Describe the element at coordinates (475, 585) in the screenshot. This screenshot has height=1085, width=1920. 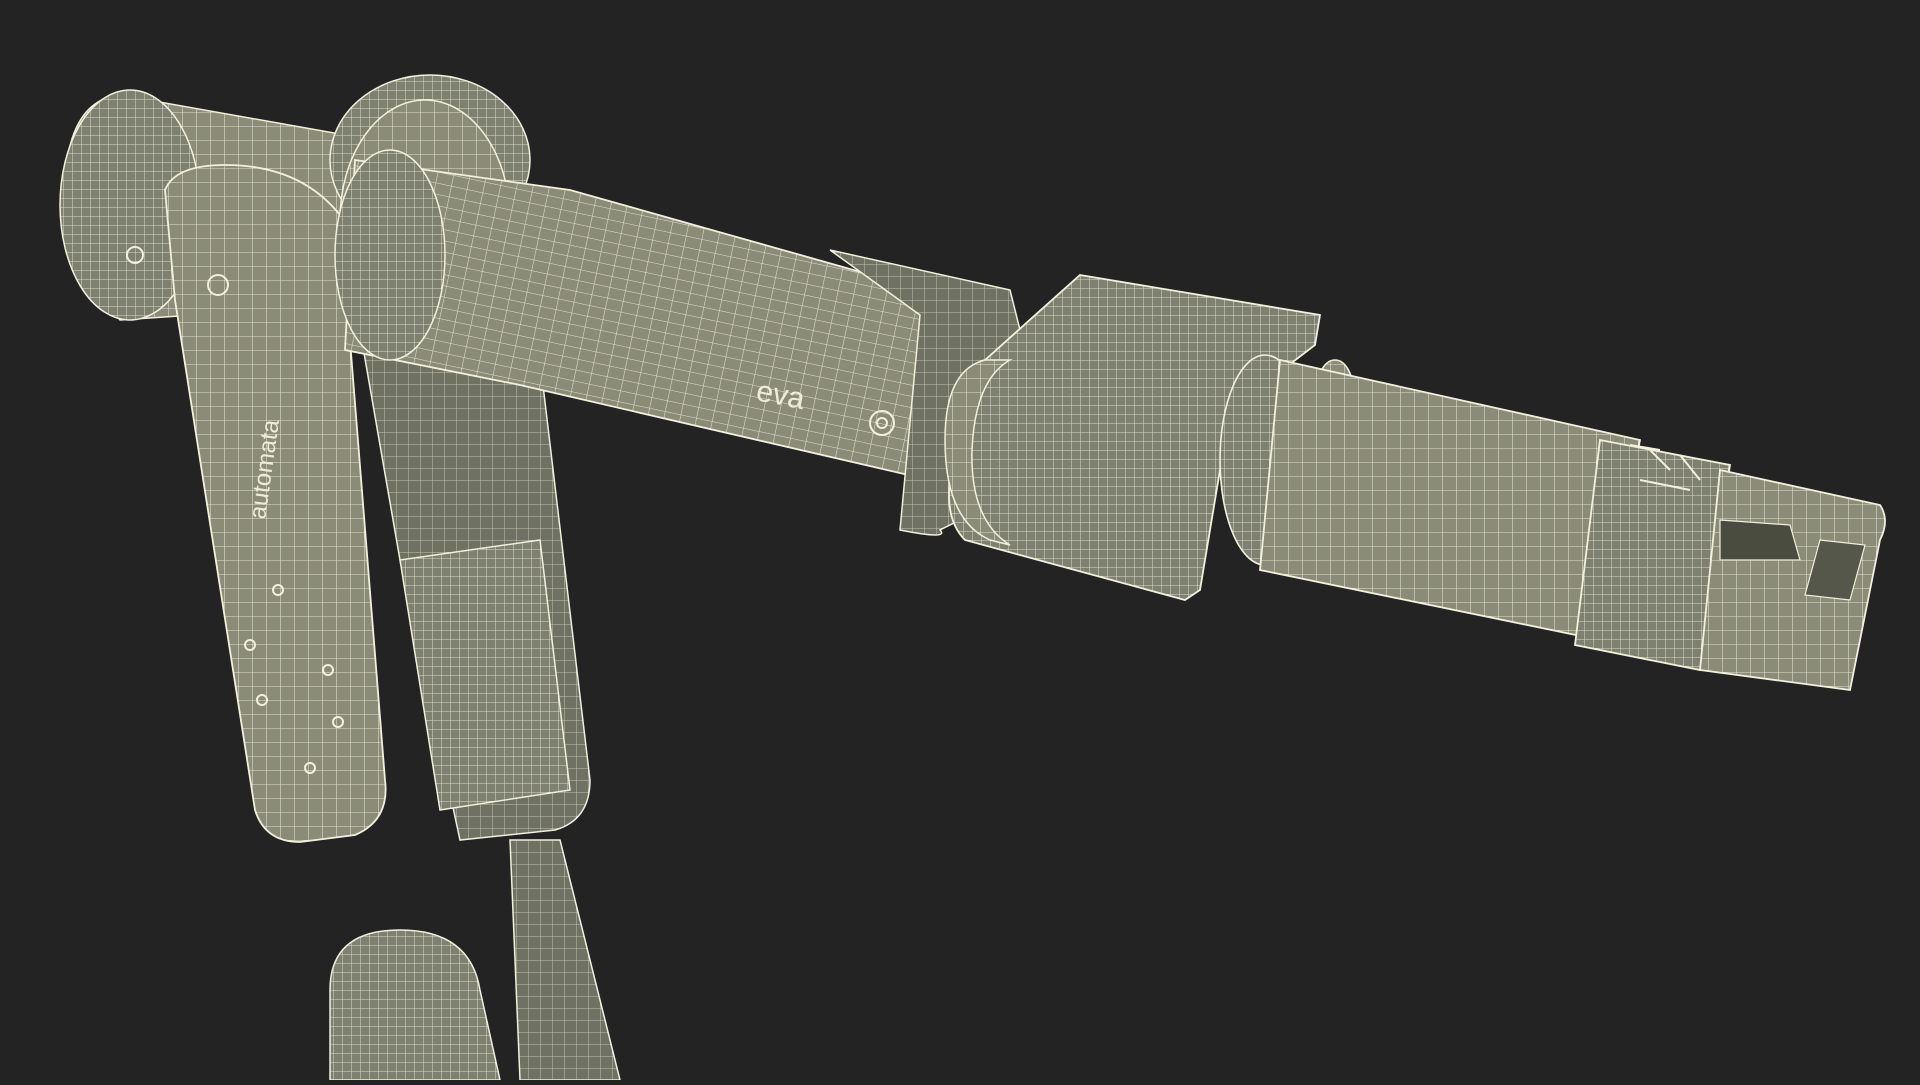
I see `inner-link` at that location.